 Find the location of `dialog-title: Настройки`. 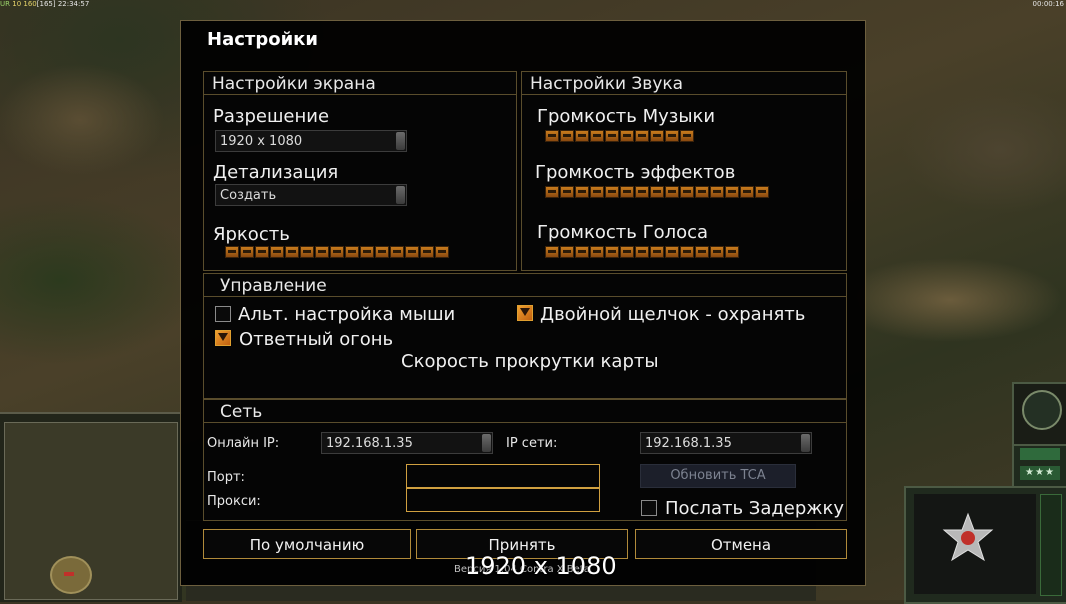

dialog-title: Настройки is located at coordinates (263, 39).